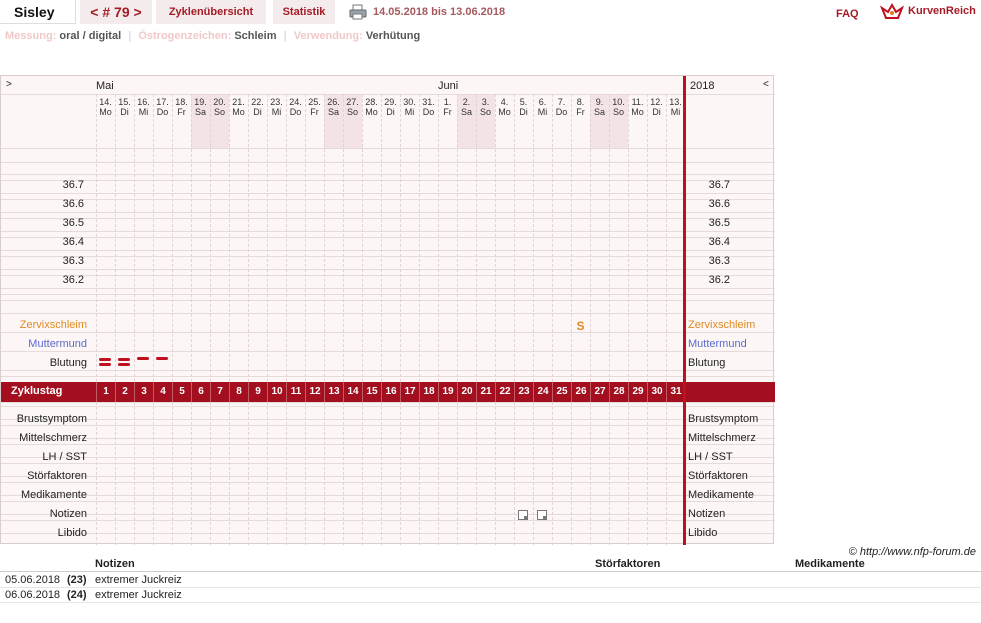  I want to click on cycleday-cell: 26, so click(580, 392).